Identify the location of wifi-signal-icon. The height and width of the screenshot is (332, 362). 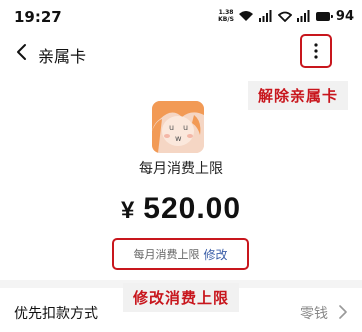
(245, 16).